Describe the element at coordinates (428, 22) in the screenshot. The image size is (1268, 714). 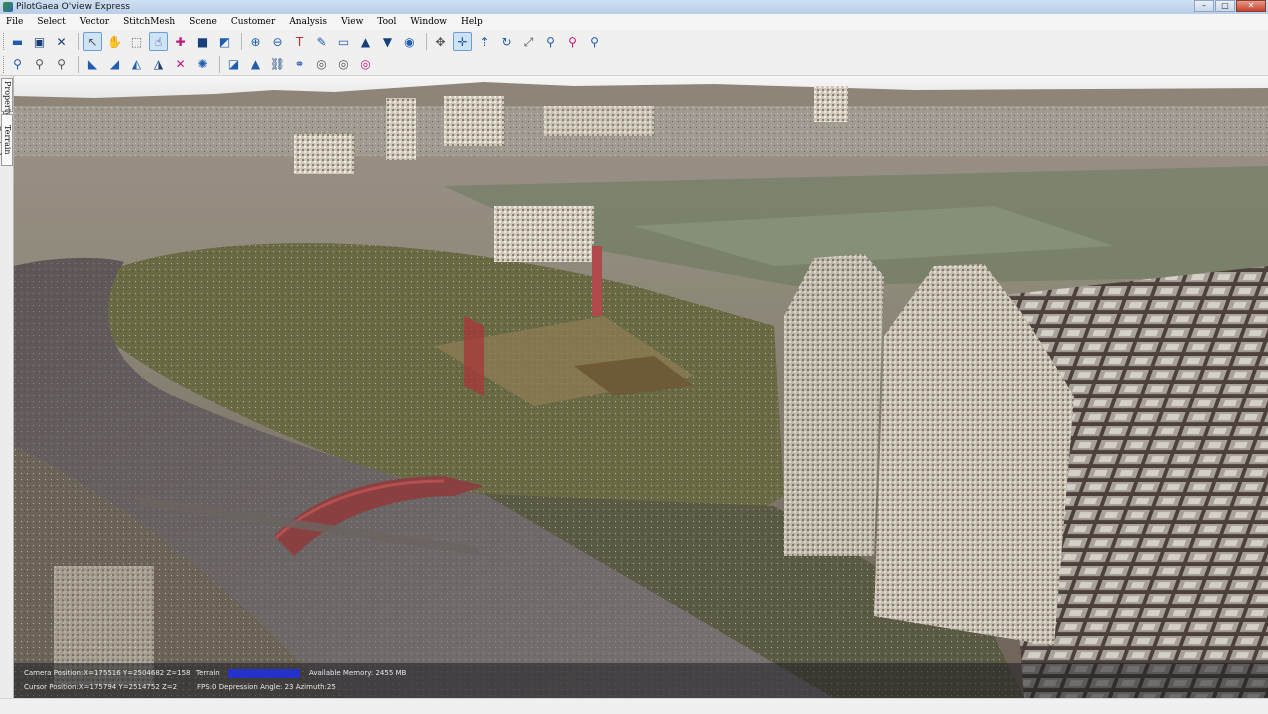
I see `menu-window: Window` at that location.